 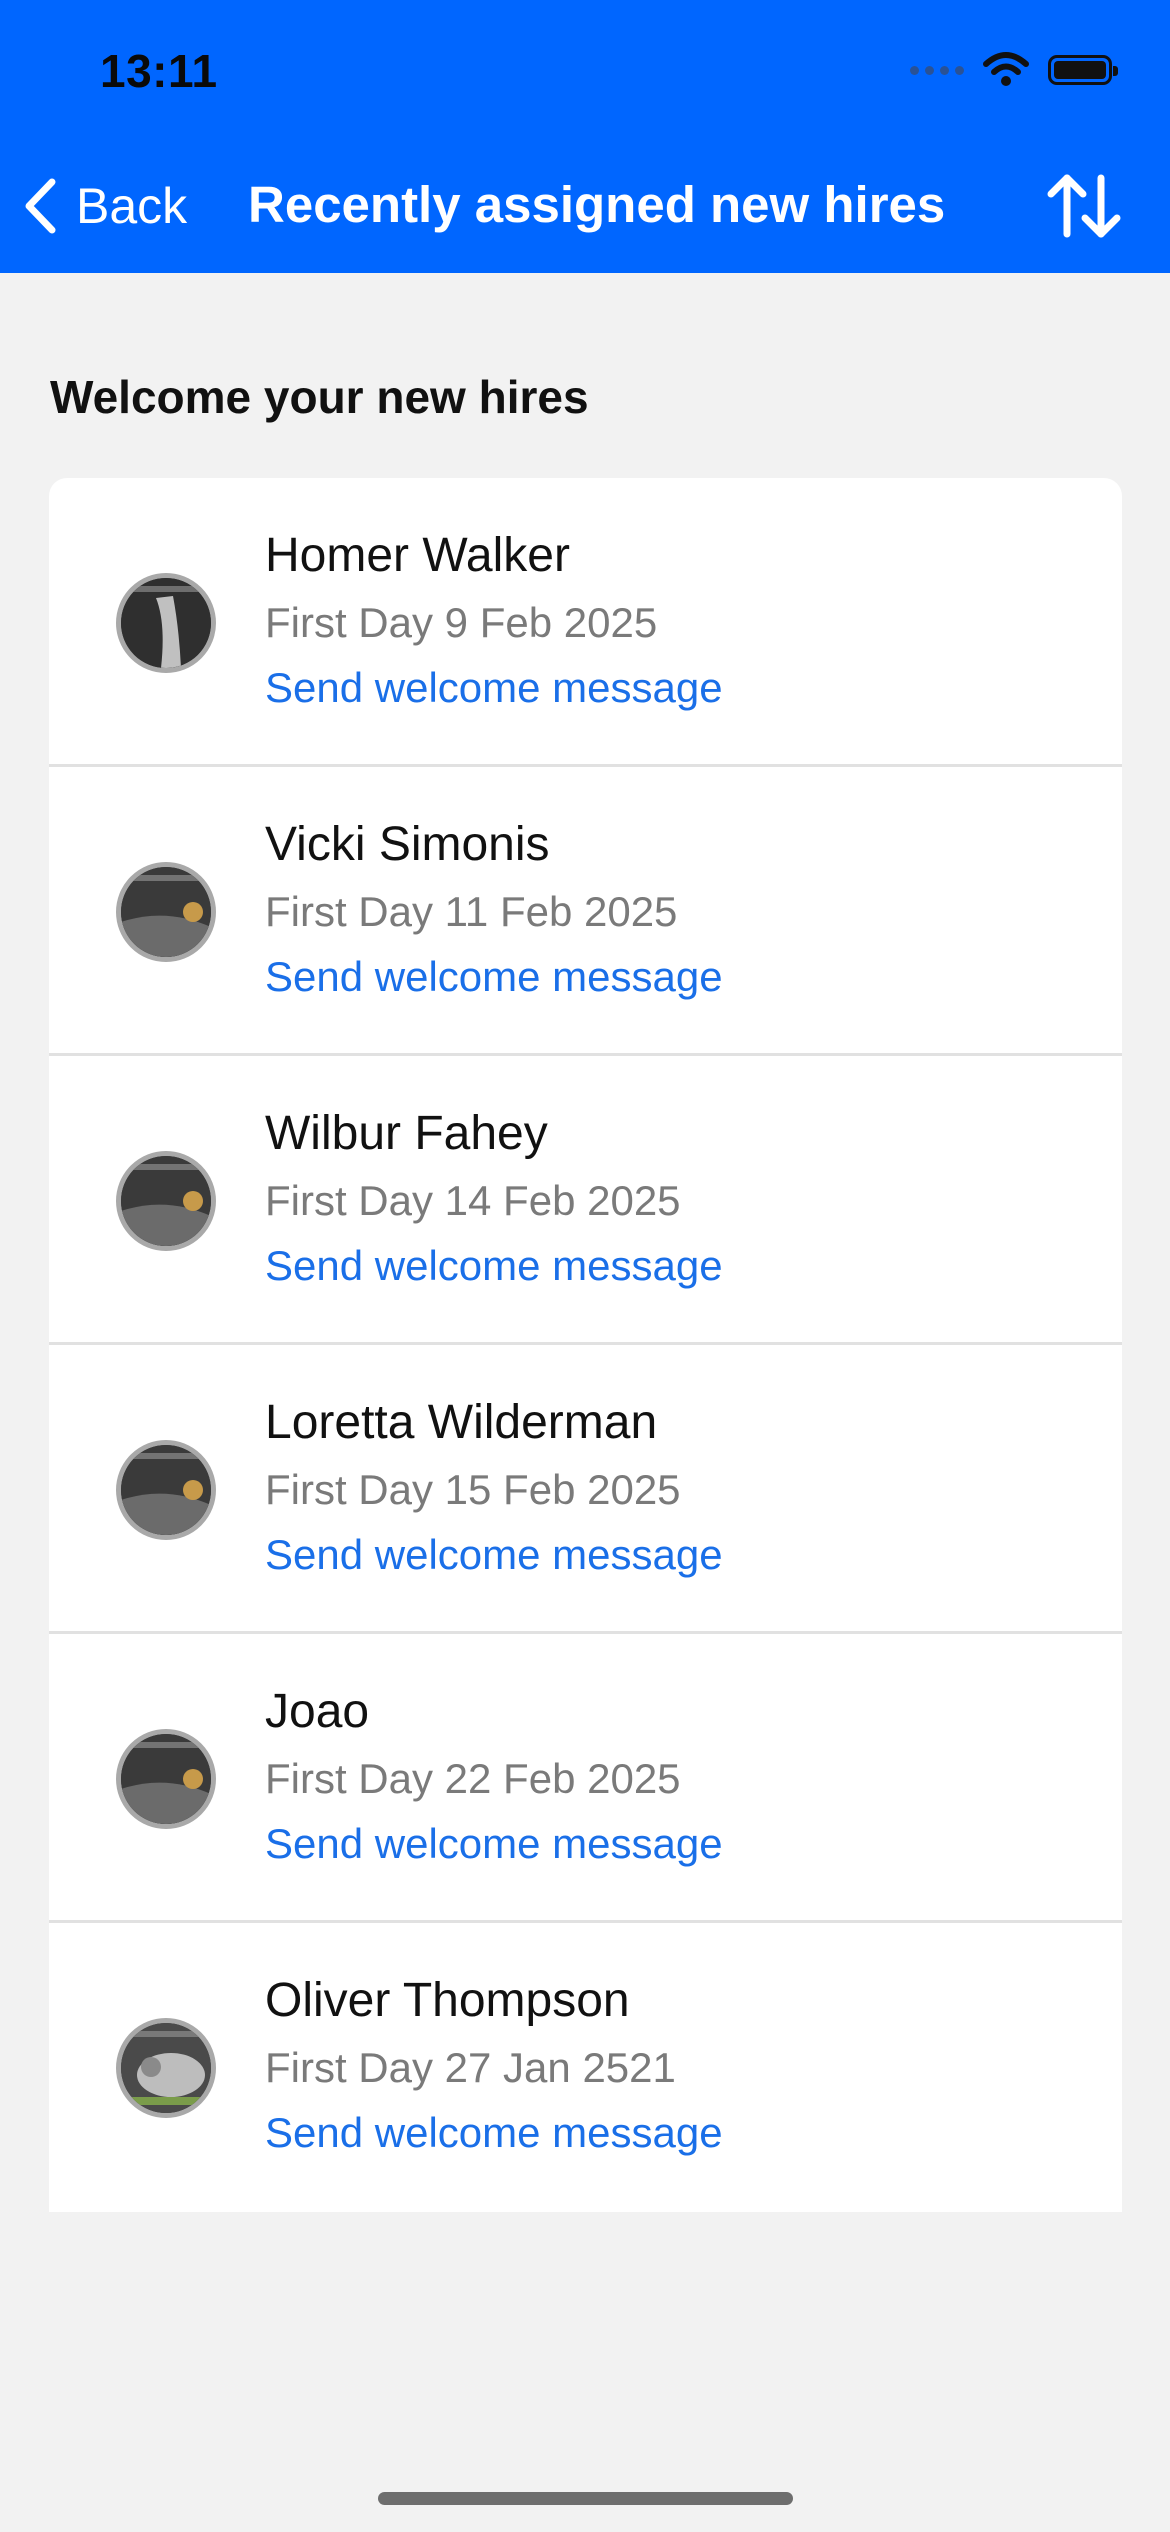 What do you see at coordinates (1083, 70) in the screenshot?
I see `battery-icon` at bounding box center [1083, 70].